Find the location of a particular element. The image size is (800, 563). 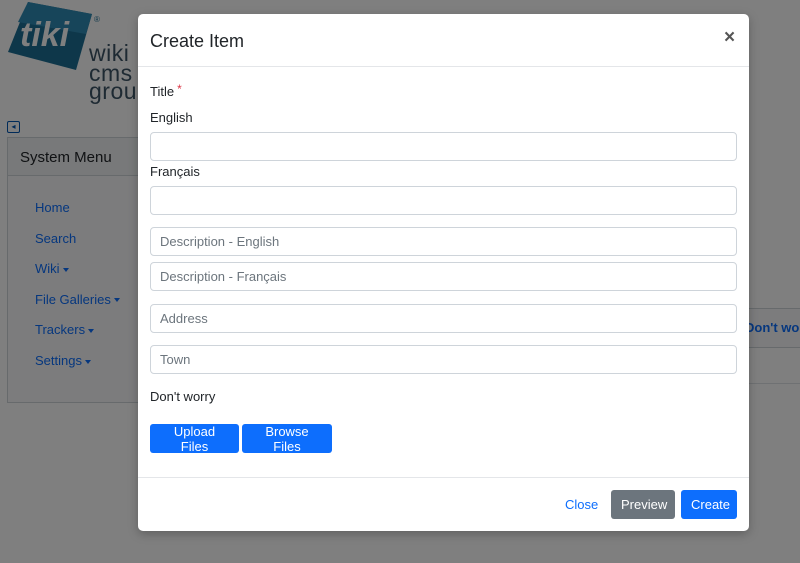

create-button: Create is located at coordinates (709, 504).